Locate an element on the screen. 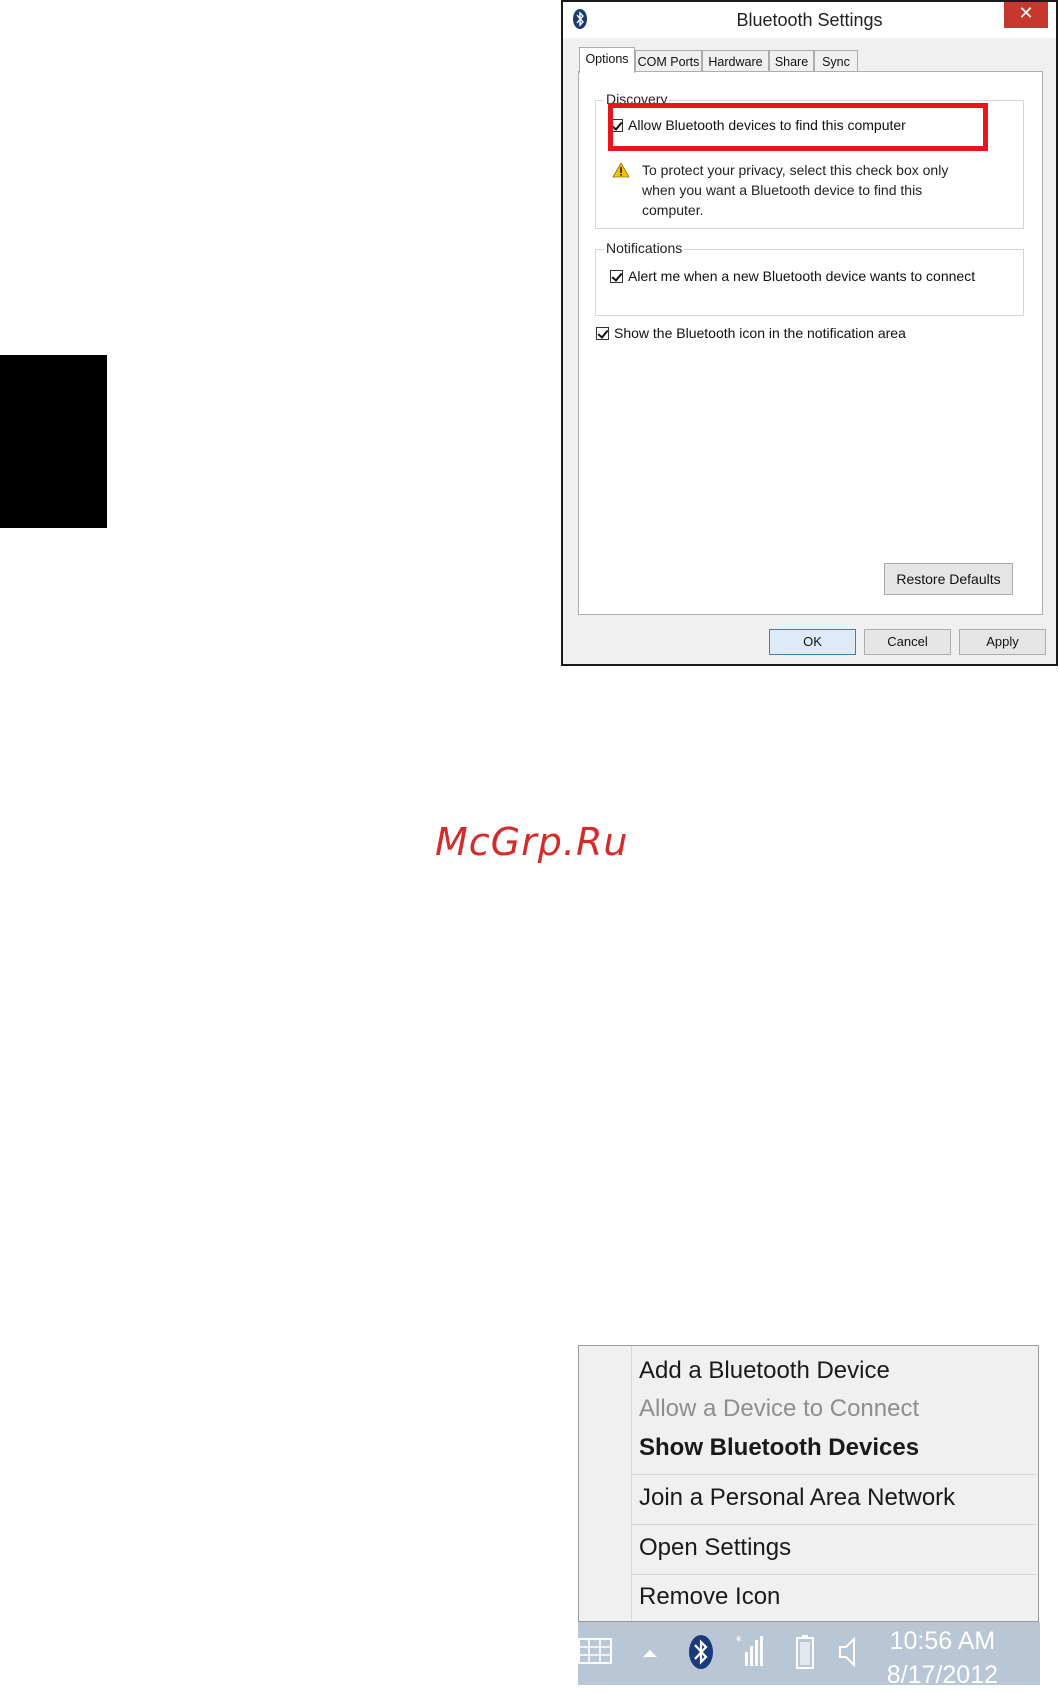  speaker-volume-icon is located at coordinates (848, 1652).